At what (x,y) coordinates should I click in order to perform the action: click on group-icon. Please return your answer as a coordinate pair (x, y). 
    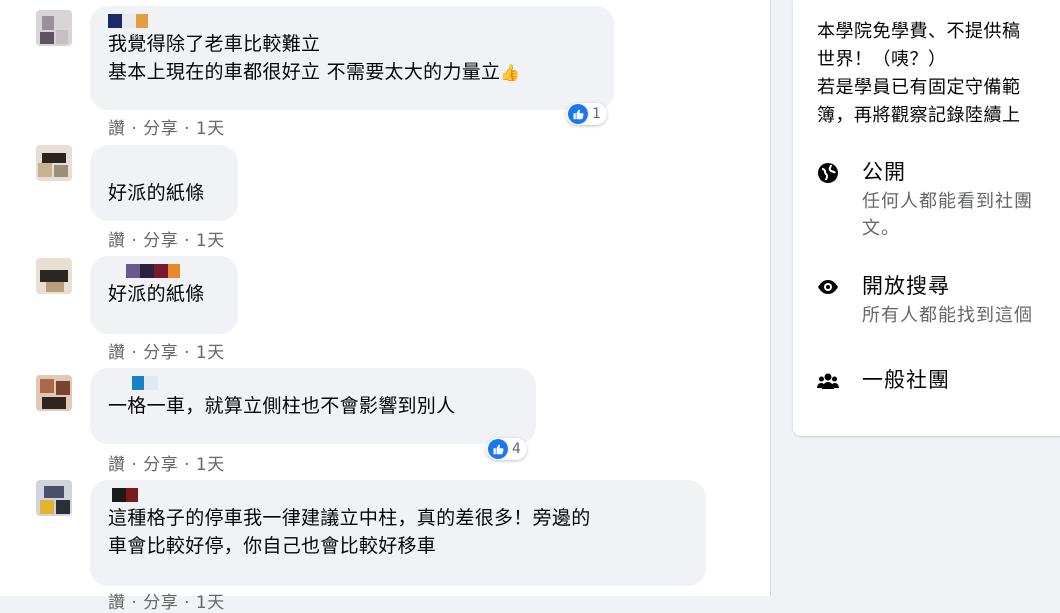
    Looking at the image, I should click on (828, 381).